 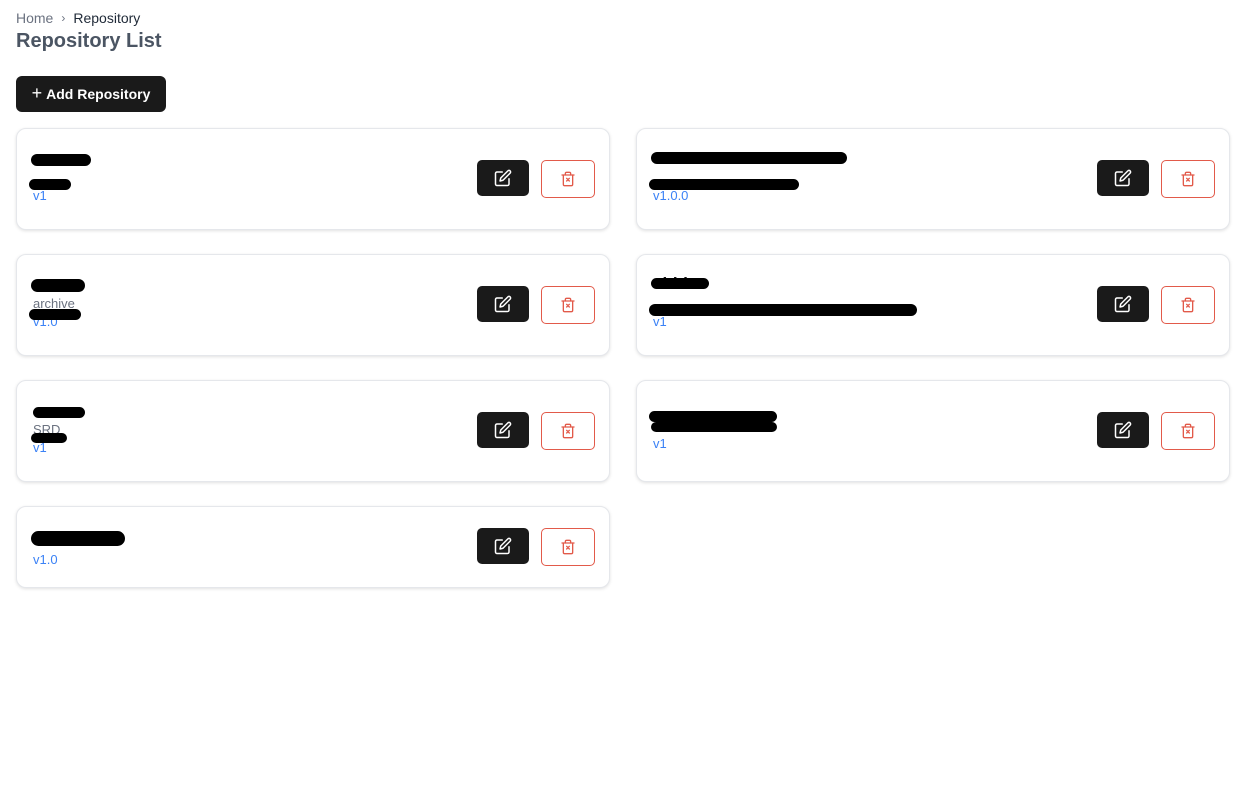 What do you see at coordinates (45, 559) in the screenshot?
I see `repository-version: v1.0` at bounding box center [45, 559].